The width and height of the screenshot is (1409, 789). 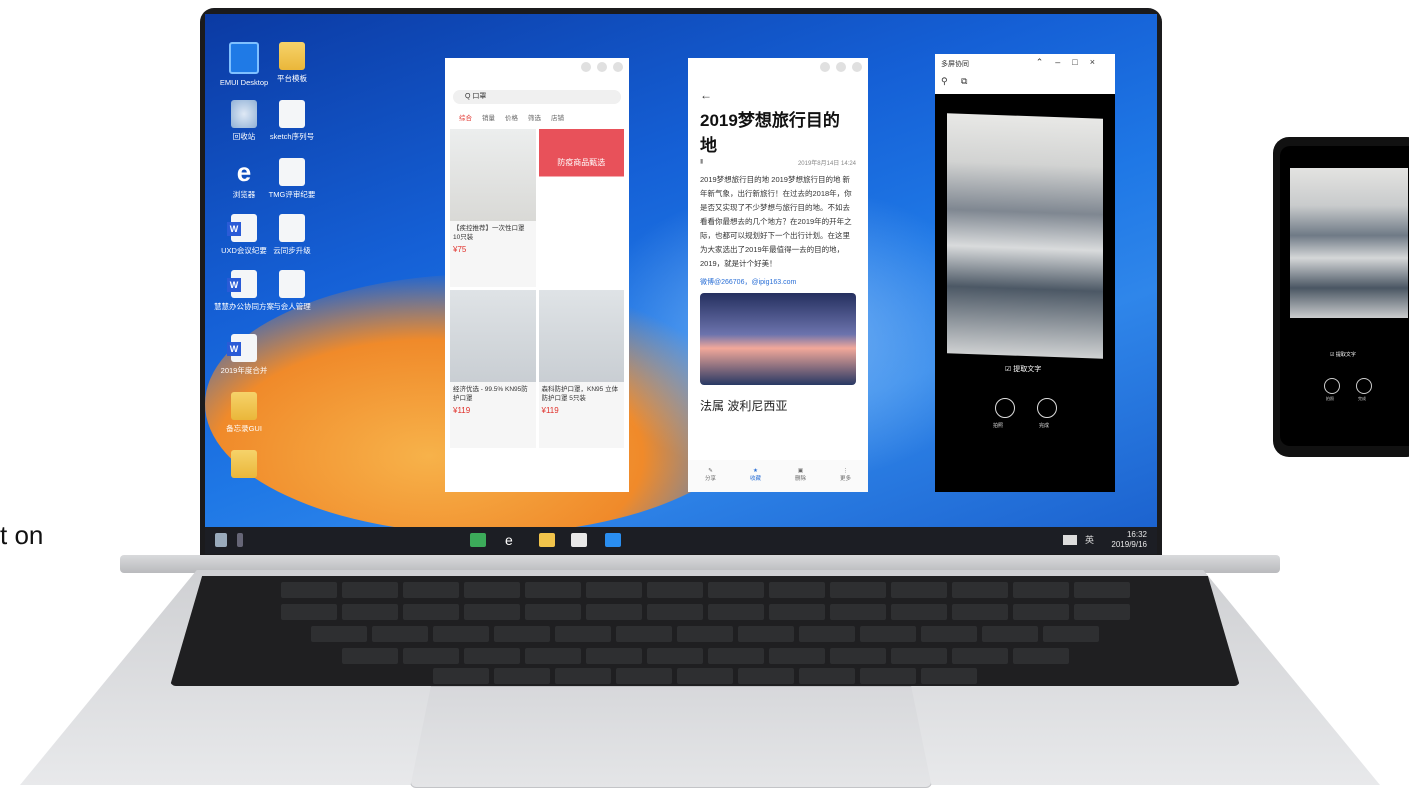 I want to click on restore-icon: ⧉, so click(x=964, y=81).